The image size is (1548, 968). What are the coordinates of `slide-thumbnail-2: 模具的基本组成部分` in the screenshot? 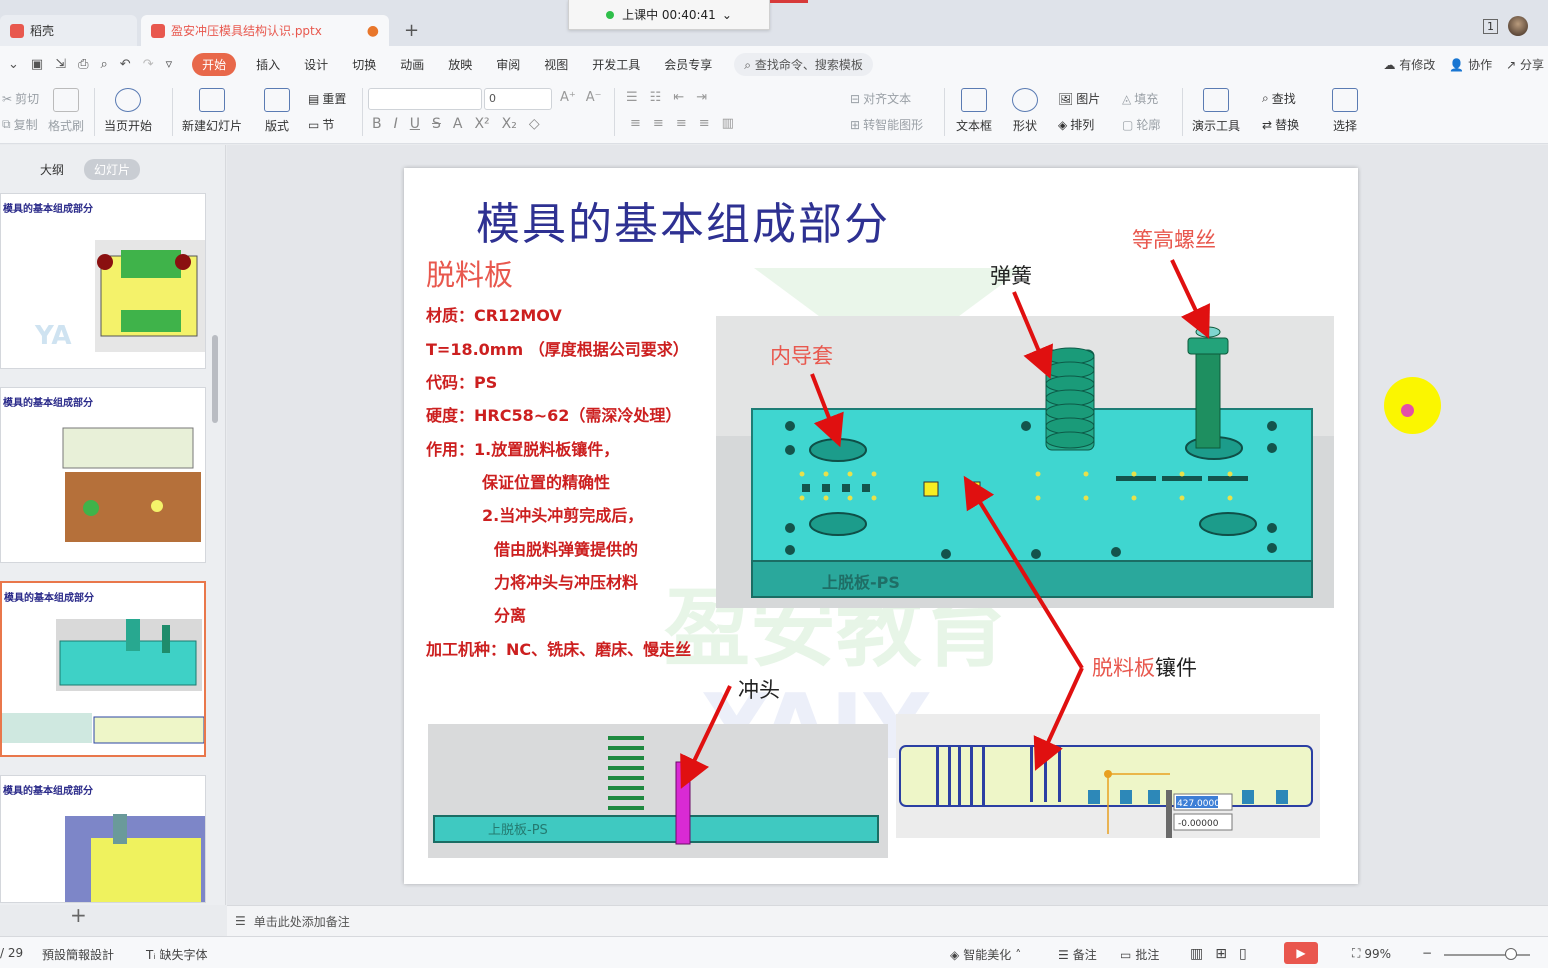 It's located at (103, 475).